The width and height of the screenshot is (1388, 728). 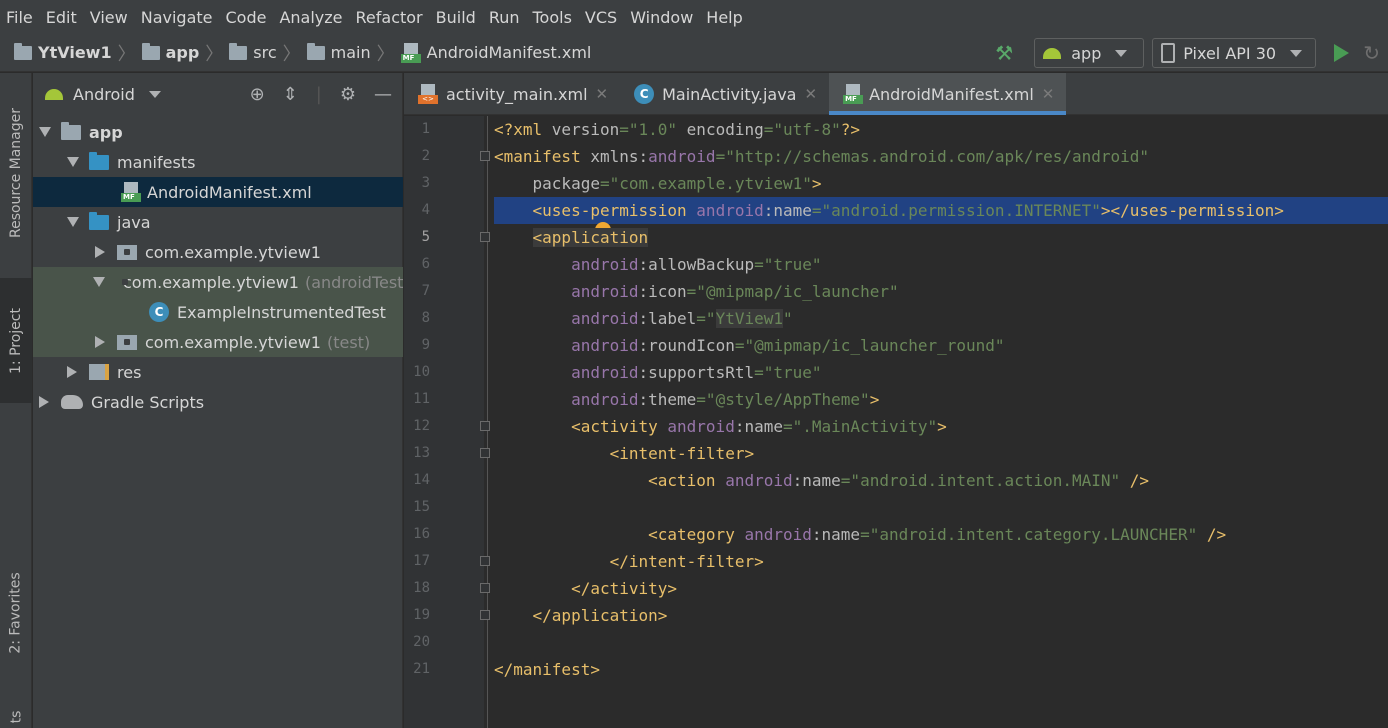 What do you see at coordinates (75, 52) in the screenshot?
I see `breadcrumb-project: YtView1` at bounding box center [75, 52].